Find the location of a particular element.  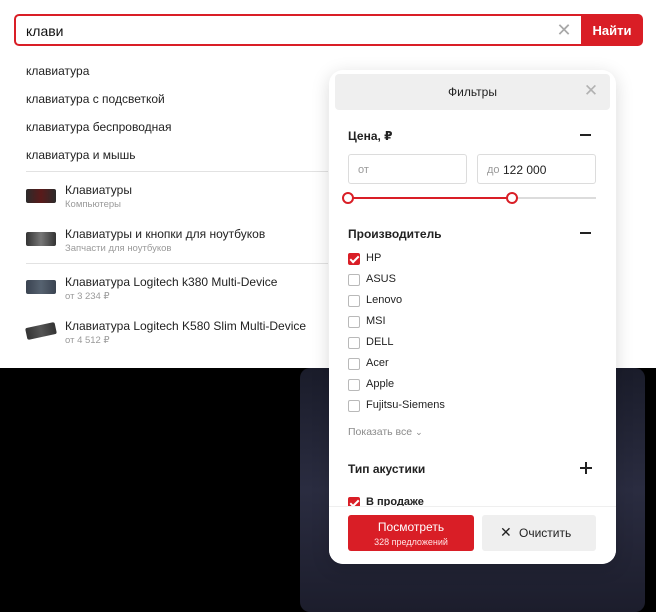

manufacturer-section-title: Производитель is located at coordinates (395, 234).